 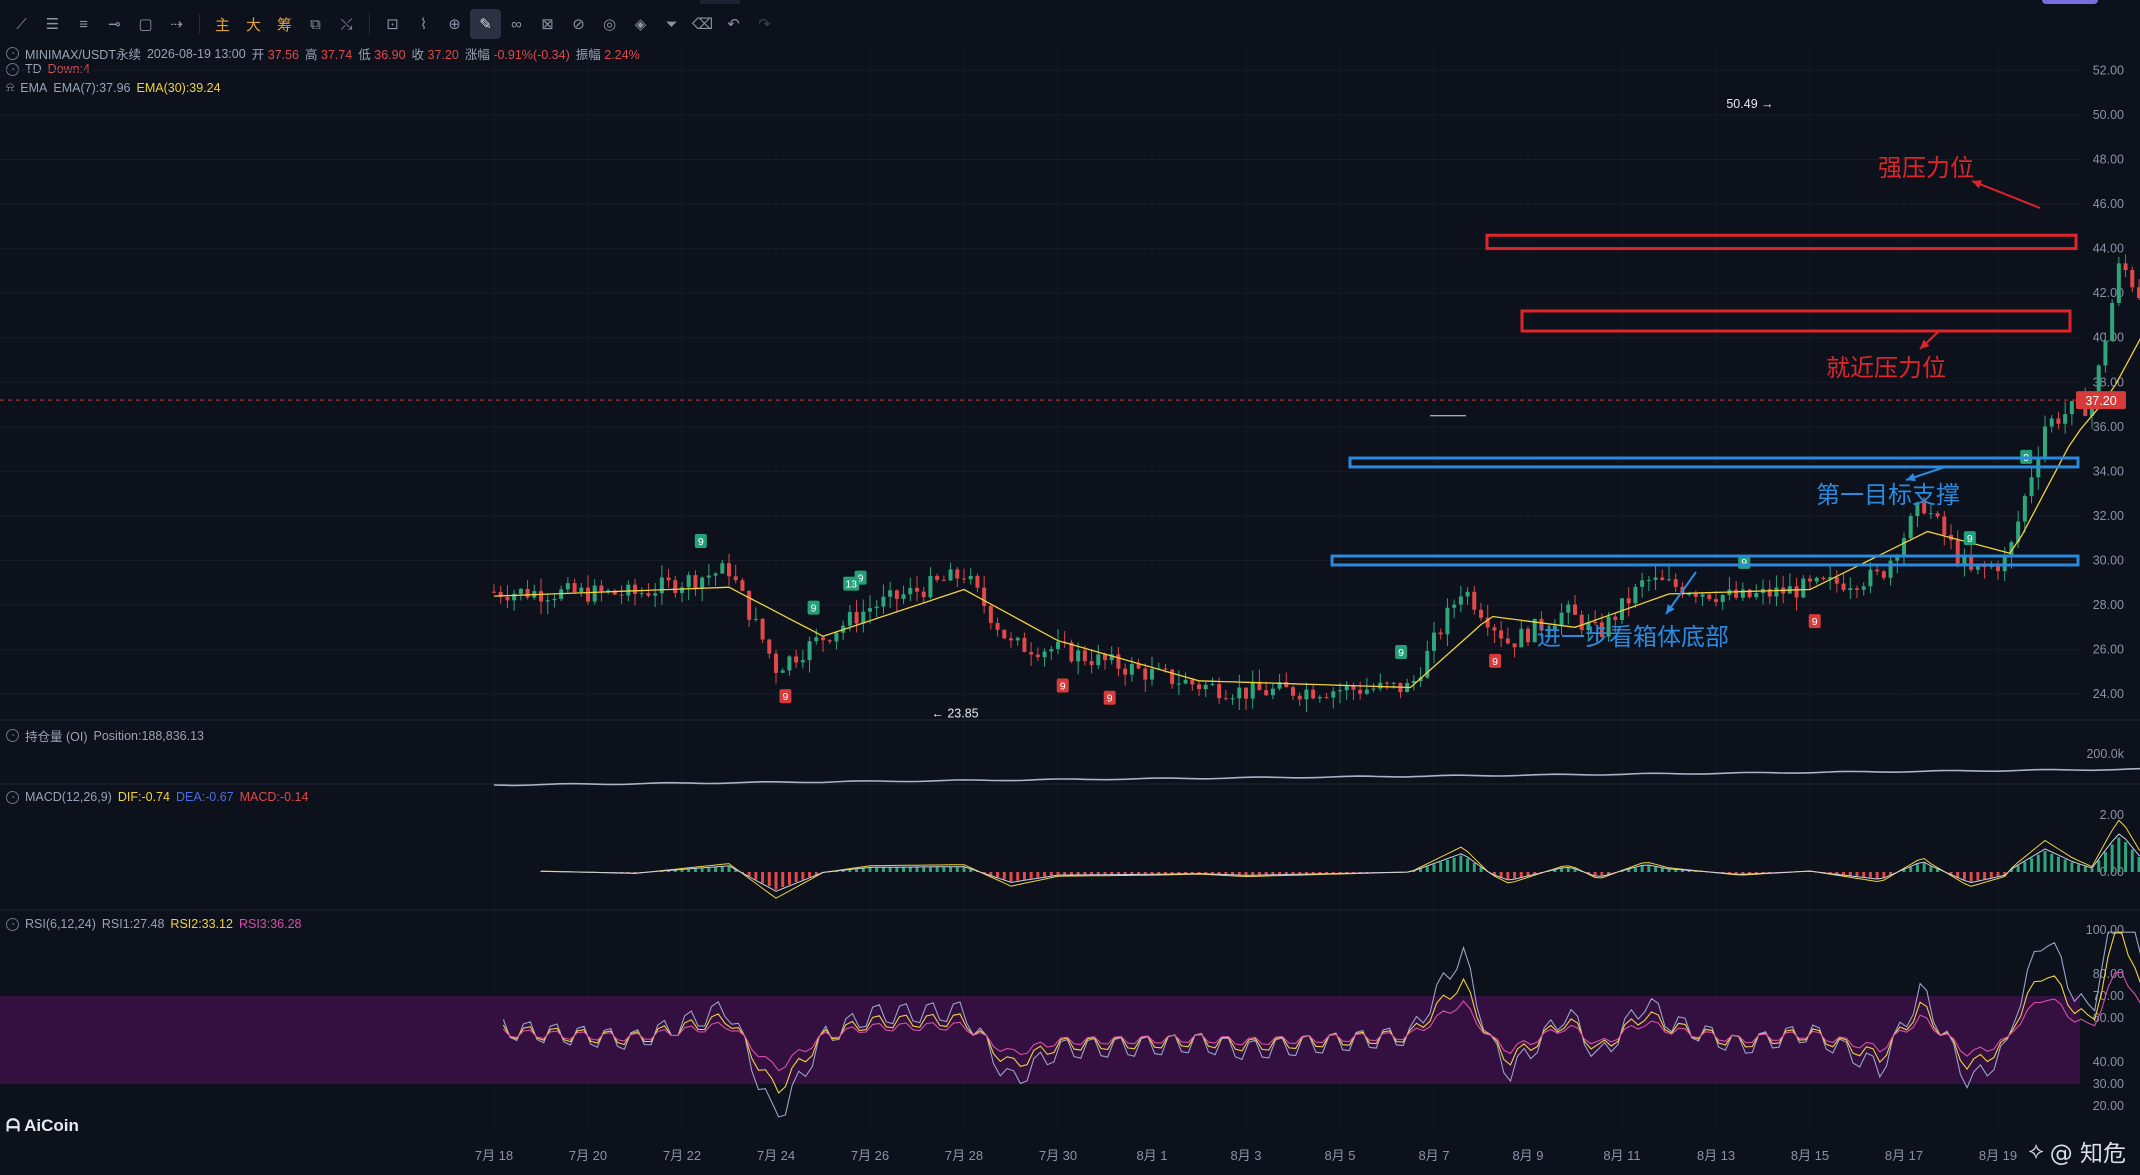 I want to click on undo-icon: ↶, so click(x=733, y=24).